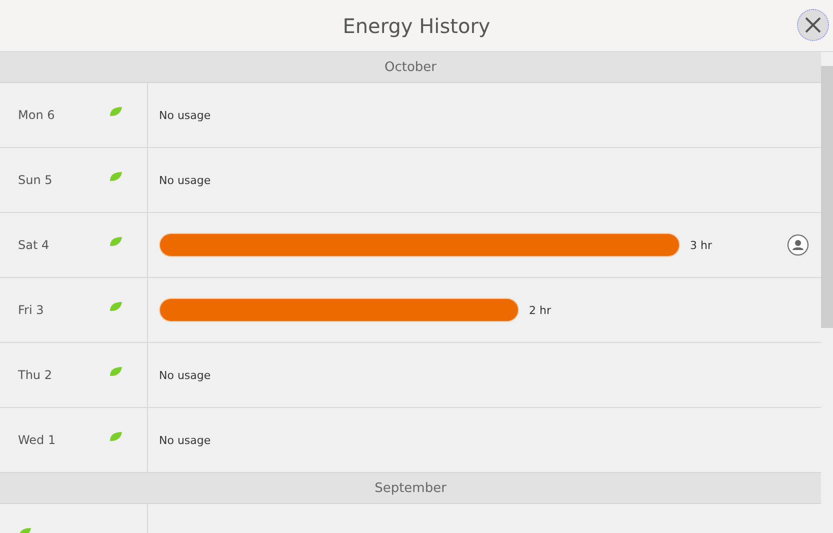 The width and height of the screenshot is (833, 533). What do you see at coordinates (35, 375) in the screenshot?
I see `day-label: Thu 2` at bounding box center [35, 375].